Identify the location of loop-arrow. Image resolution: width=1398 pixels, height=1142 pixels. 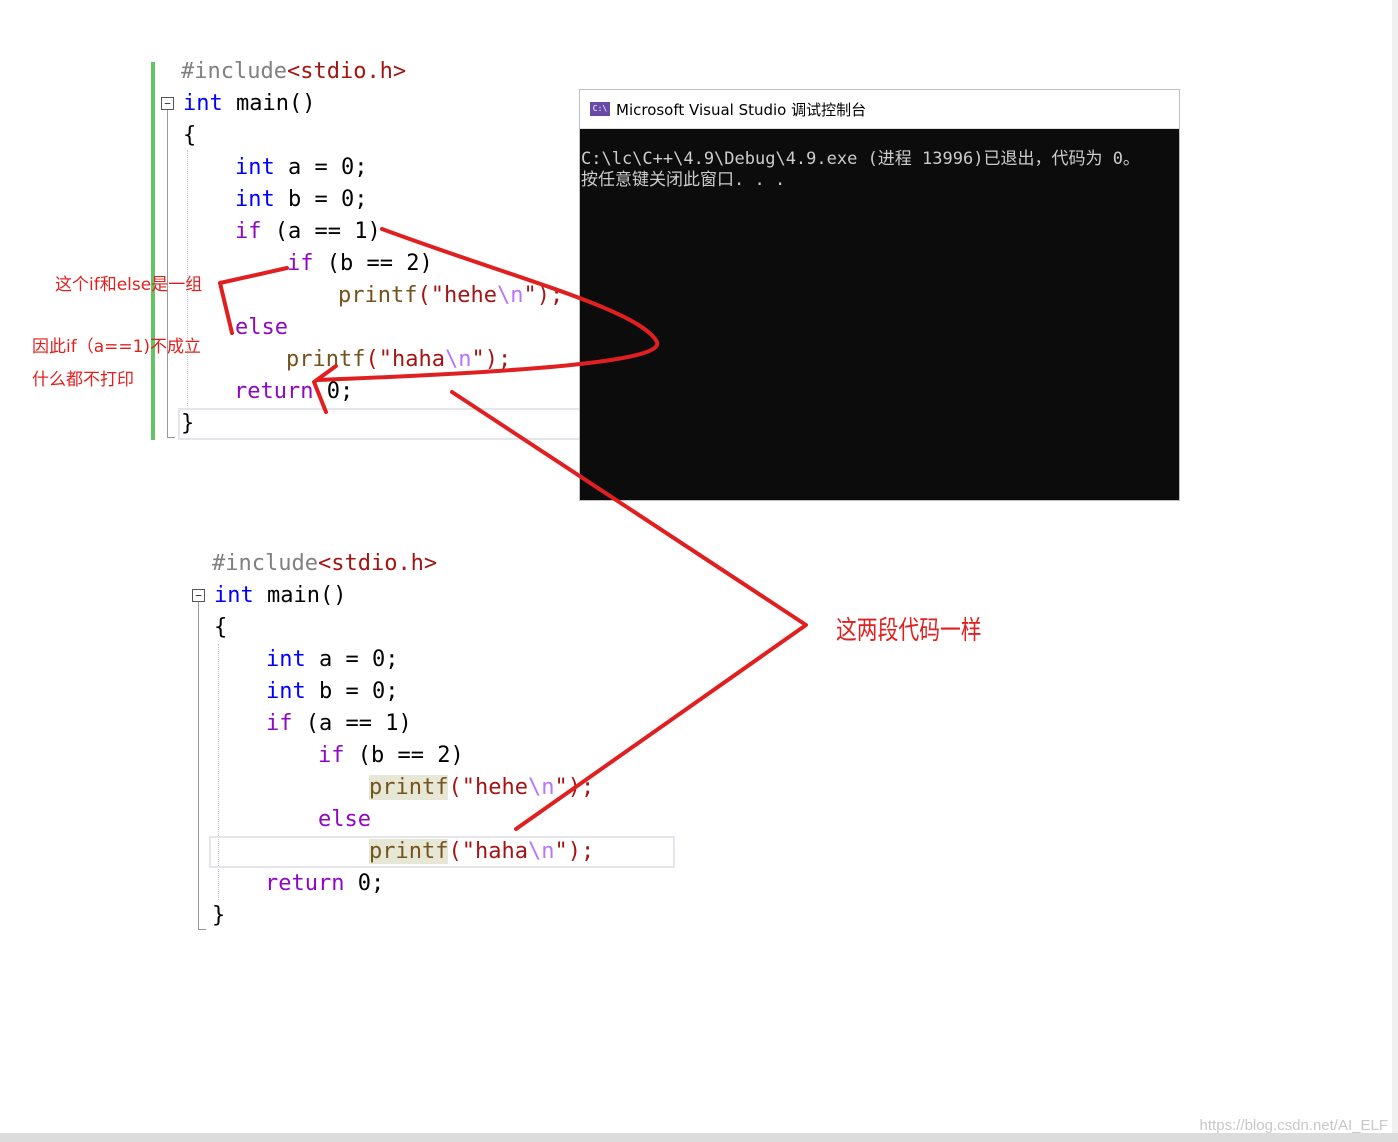
(488, 304).